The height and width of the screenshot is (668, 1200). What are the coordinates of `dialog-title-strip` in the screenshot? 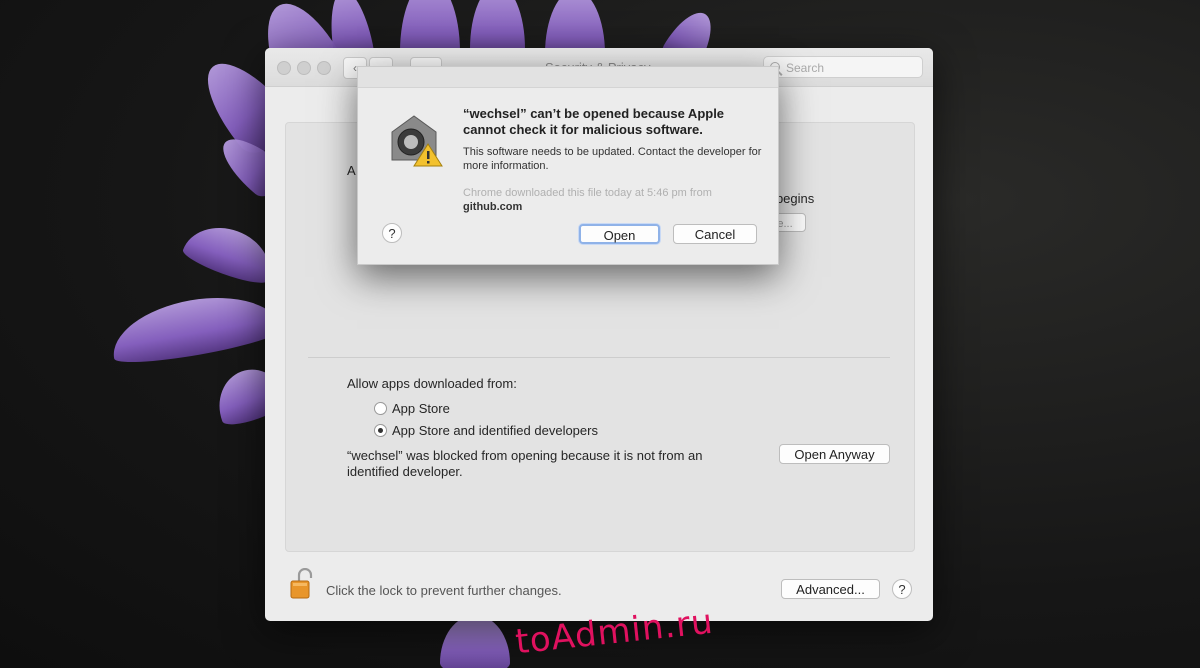 It's located at (568, 77).